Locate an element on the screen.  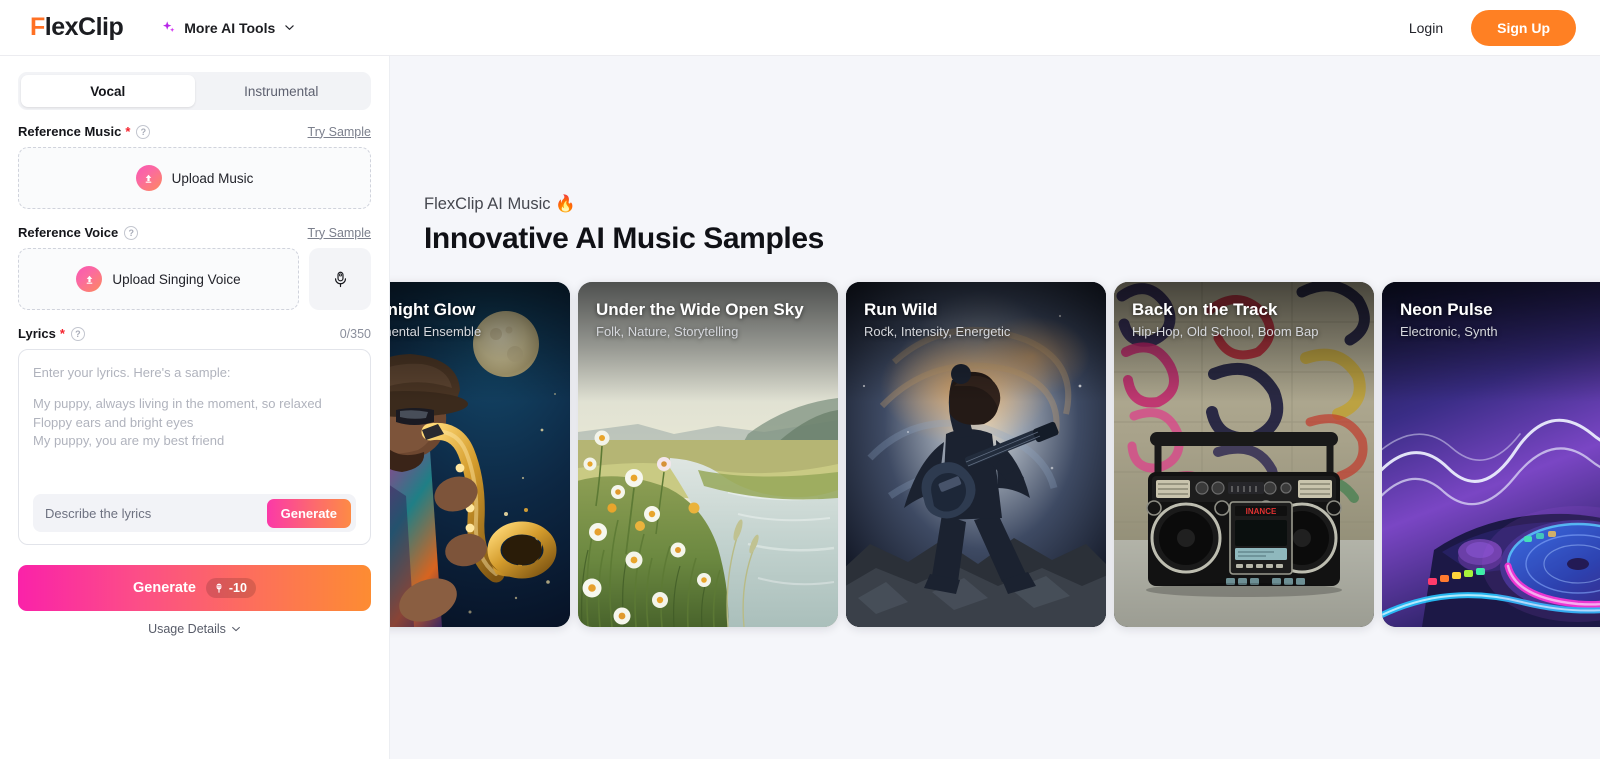
reference-voice-row: Upload Singing Voice is located at coordinates (194, 279).